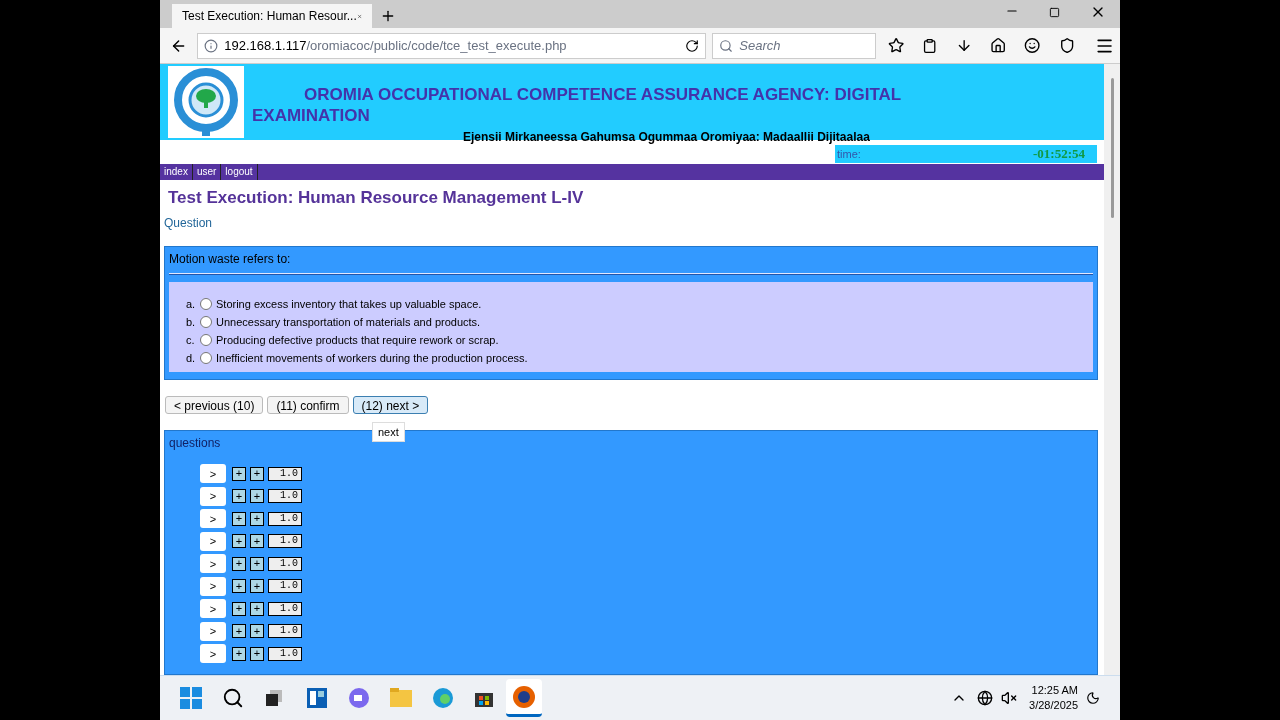 This screenshot has height=720, width=1280. What do you see at coordinates (308, 404) in the screenshot?
I see `nav-button: (11) confirm` at bounding box center [308, 404].